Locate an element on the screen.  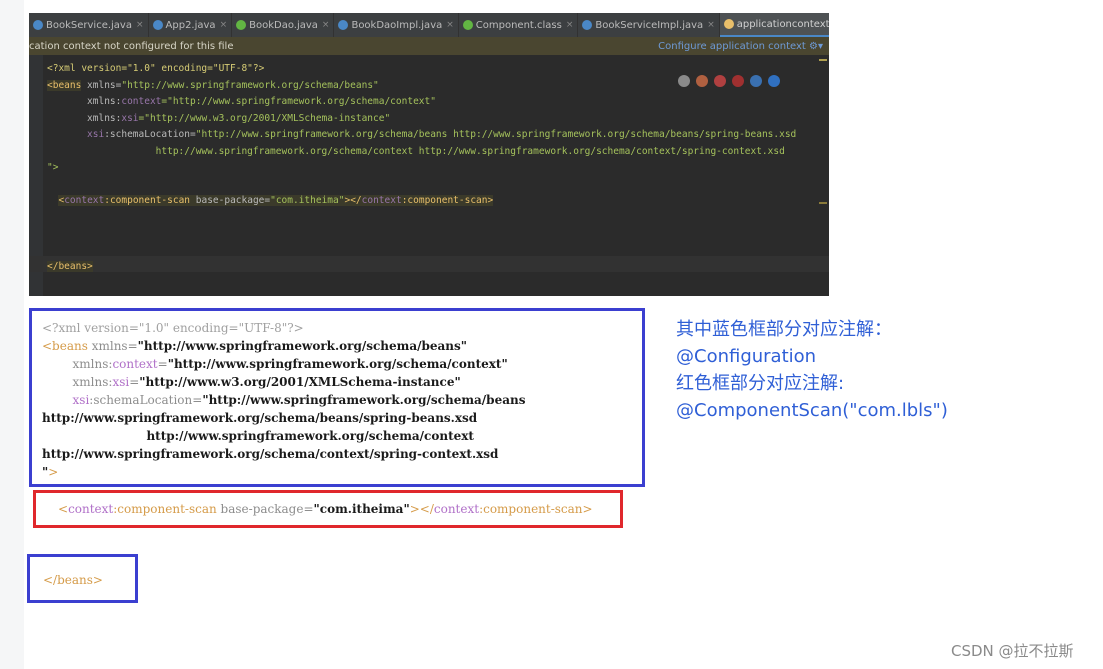
xsi-ns: xsi is located at coordinates (130, 118).